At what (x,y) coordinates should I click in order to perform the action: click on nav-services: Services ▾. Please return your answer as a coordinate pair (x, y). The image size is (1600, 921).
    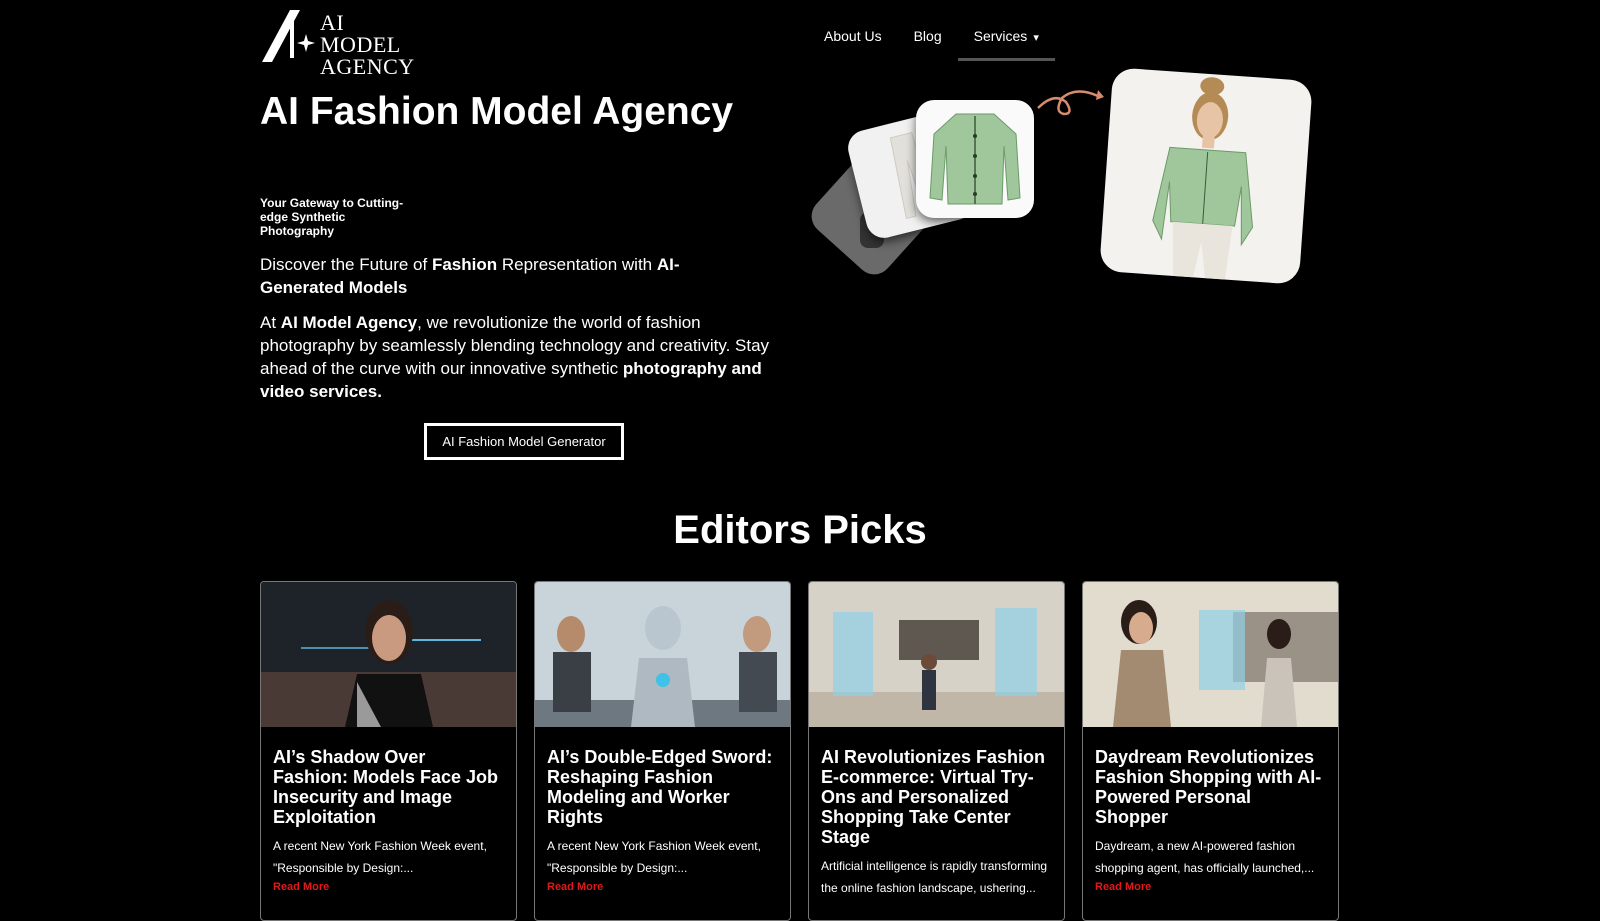
    Looking at the image, I should click on (1006, 42).